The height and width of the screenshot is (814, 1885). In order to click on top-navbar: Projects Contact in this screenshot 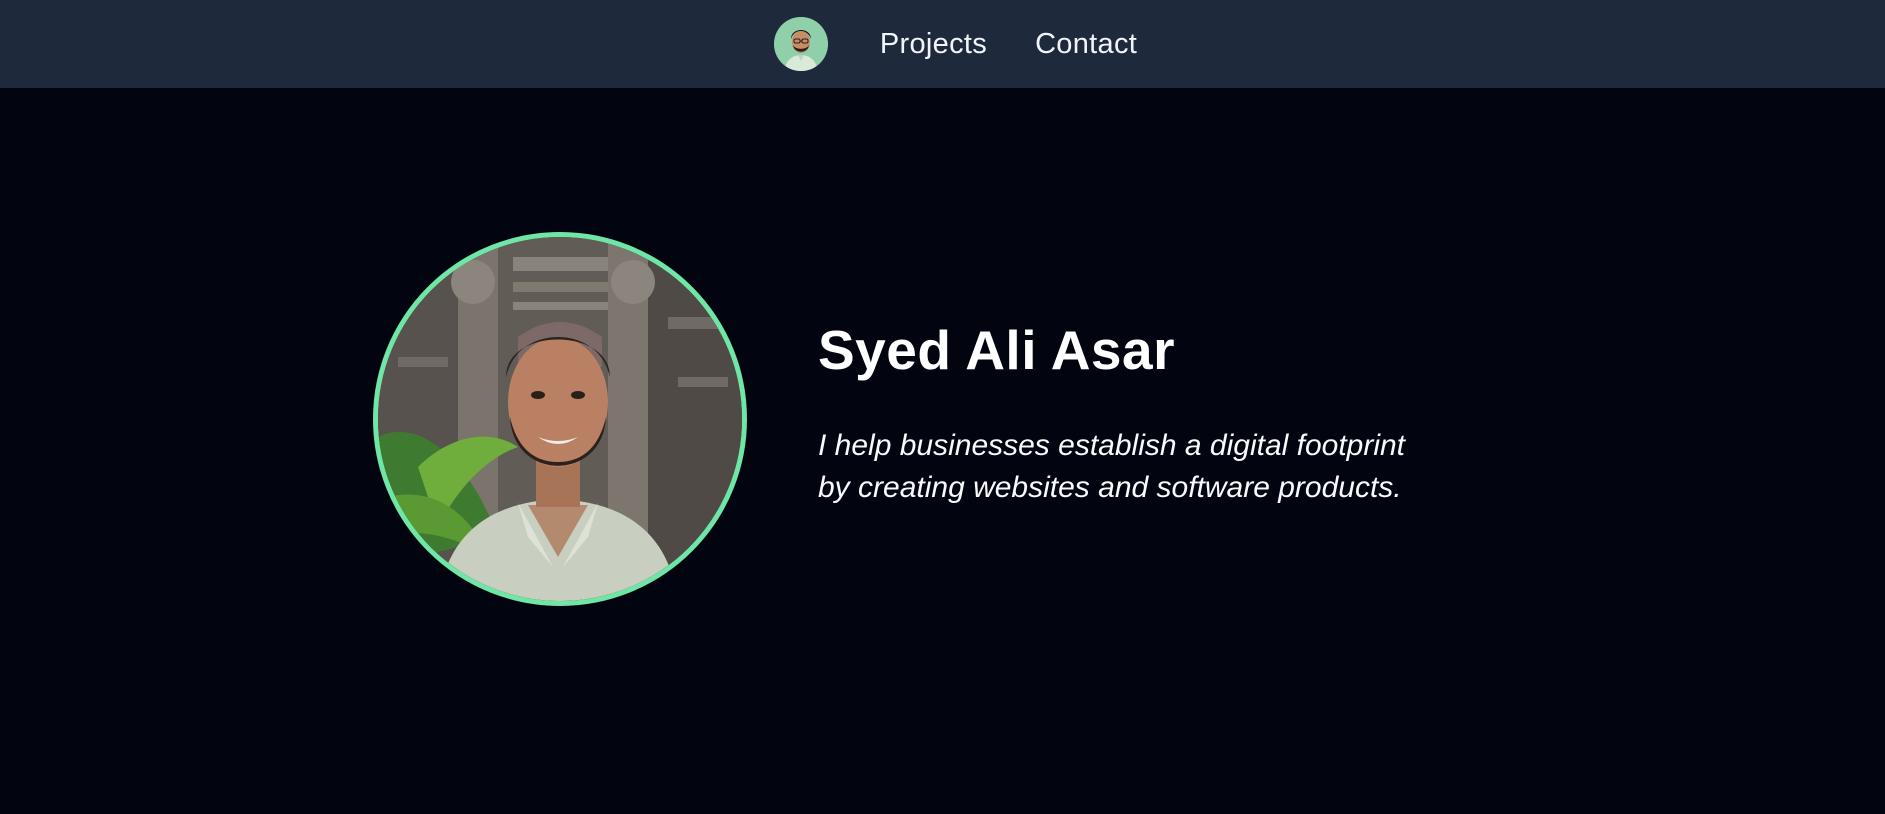, I will do `click(942, 44)`.